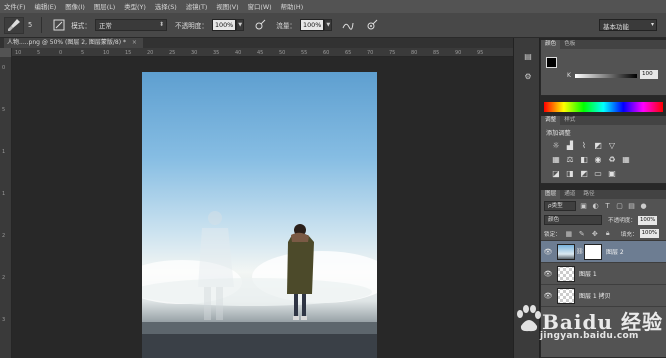 The height and width of the screenshot is (358, 666). Describe the element at coordinates (570, 160) in the screenshot. I see `color-balance-icon: ⚖` at that location.